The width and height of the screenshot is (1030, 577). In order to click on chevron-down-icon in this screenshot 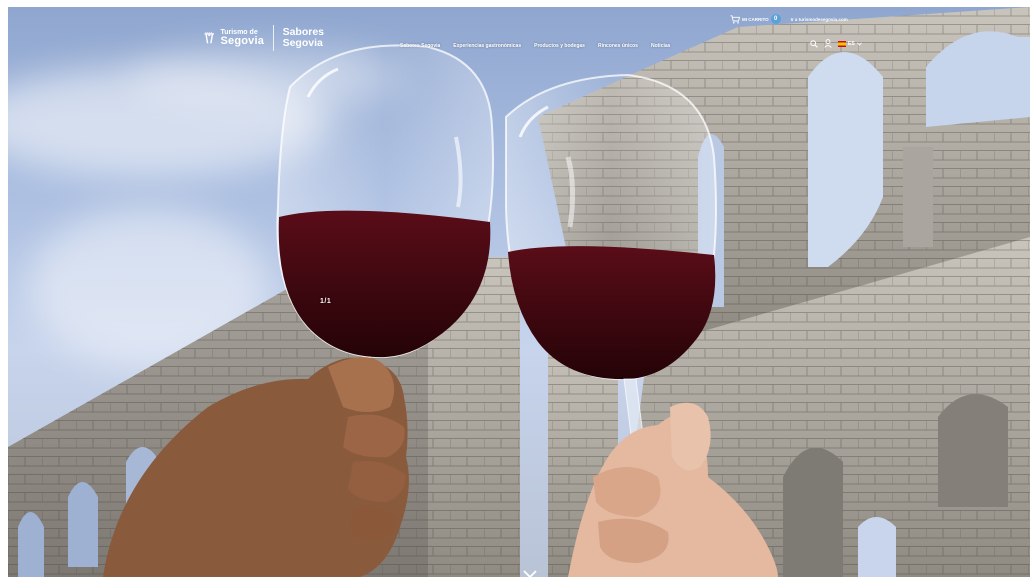, I will do `click(859, 44)`.